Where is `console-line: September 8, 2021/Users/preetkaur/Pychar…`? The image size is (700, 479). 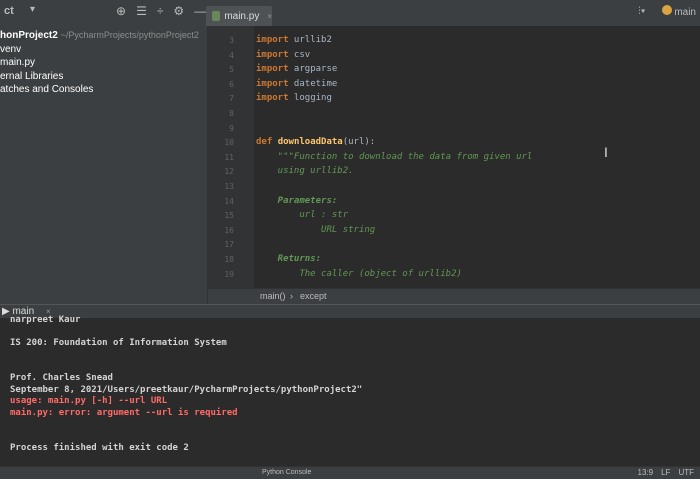 console-line: September 8, 2021/Users/preetkaur/Pychar… is located at coordinates (186, 389).